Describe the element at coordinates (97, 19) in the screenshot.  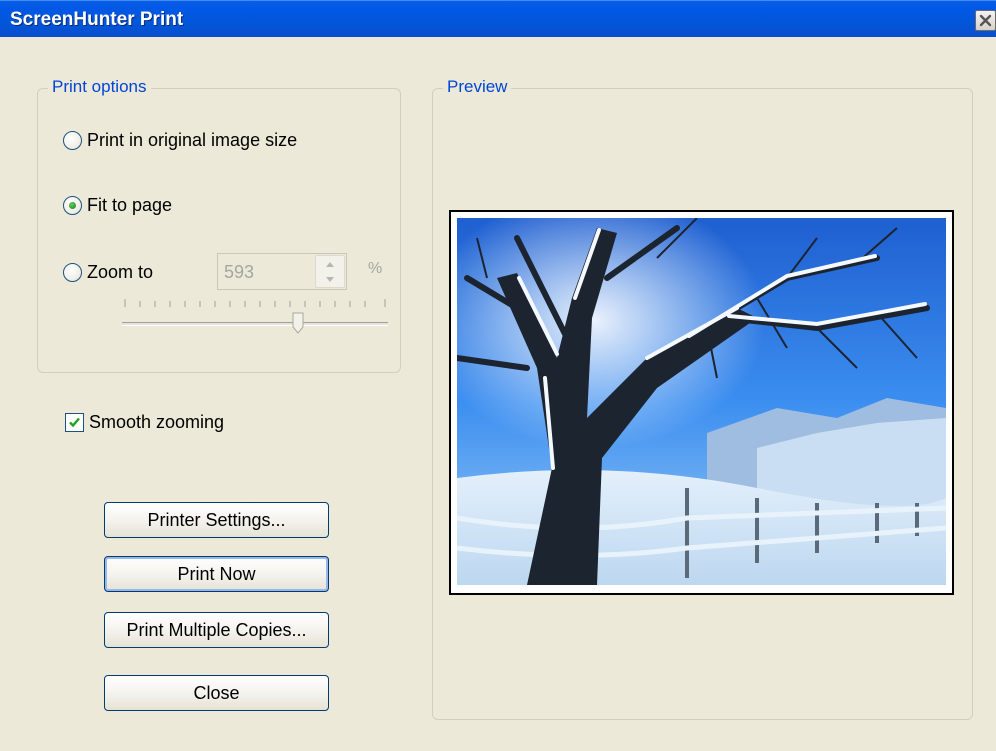
I see `window-title: ScreenHunter Print` at that location.